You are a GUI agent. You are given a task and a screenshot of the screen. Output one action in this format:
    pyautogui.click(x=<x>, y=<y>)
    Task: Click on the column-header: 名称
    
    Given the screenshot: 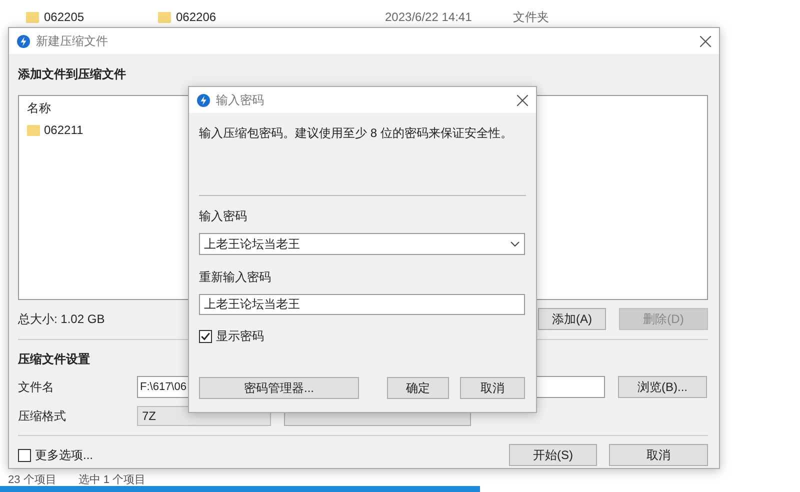 What is the action you would take?
    pyautogui.click(x=39, y=108)
    